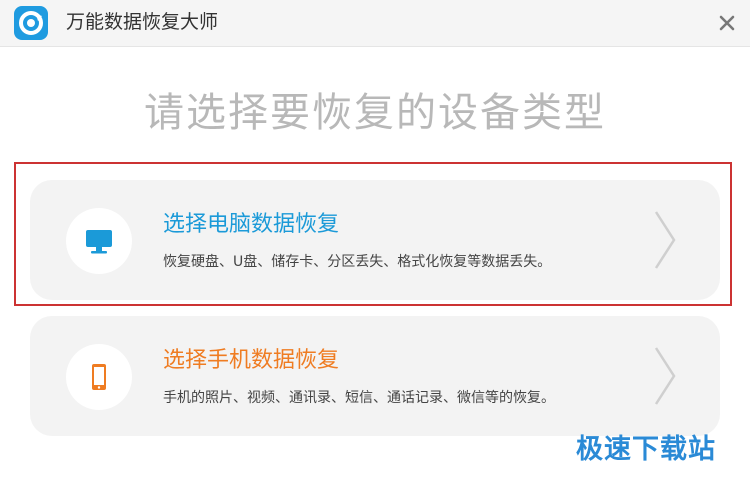  What do you see at coordinates (375, 113) in the screenshot?
I see `page-heading: 请选择要恢复的设备类型` at bounding box center [375, 113].